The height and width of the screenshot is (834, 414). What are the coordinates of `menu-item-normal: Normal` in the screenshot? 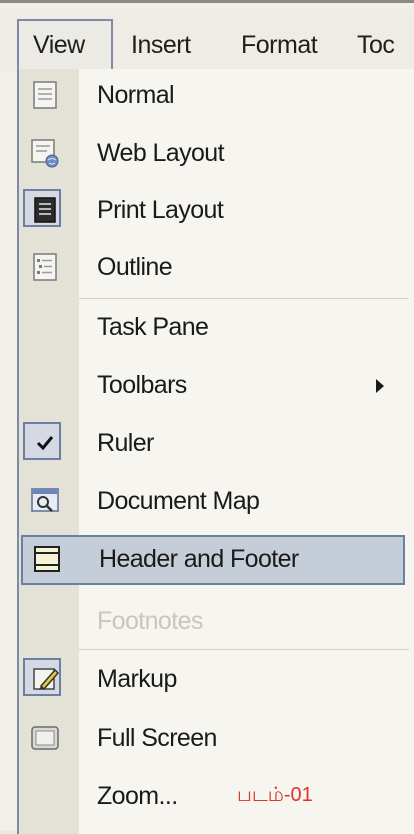 It's located at (215, 96).